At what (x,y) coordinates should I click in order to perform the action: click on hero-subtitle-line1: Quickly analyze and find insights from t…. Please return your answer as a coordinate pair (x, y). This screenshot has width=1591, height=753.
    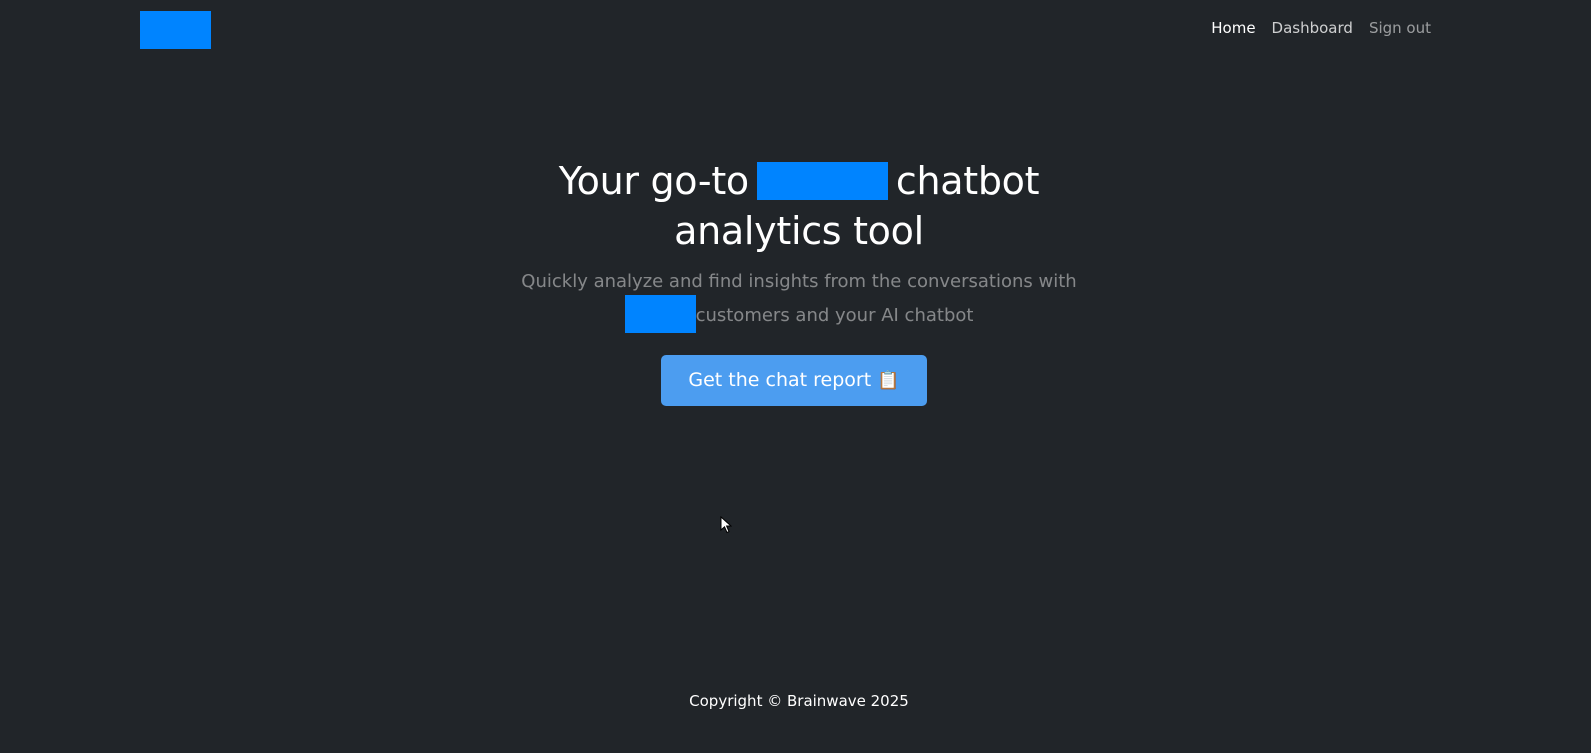
    Looking at the image, I should click on (799, 281).